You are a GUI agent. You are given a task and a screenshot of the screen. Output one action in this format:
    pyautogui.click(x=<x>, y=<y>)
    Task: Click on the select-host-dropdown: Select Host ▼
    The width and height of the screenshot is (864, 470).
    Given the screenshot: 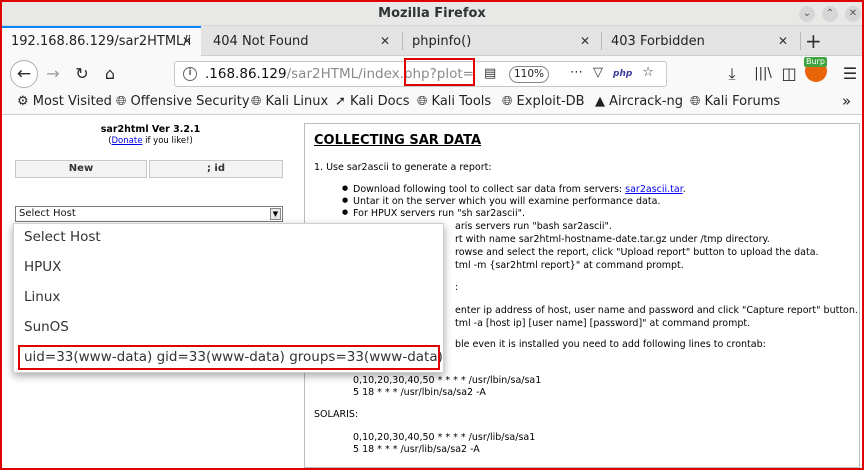 What is the action you would take?
    pyautogui.click(x=149, y=214)
    